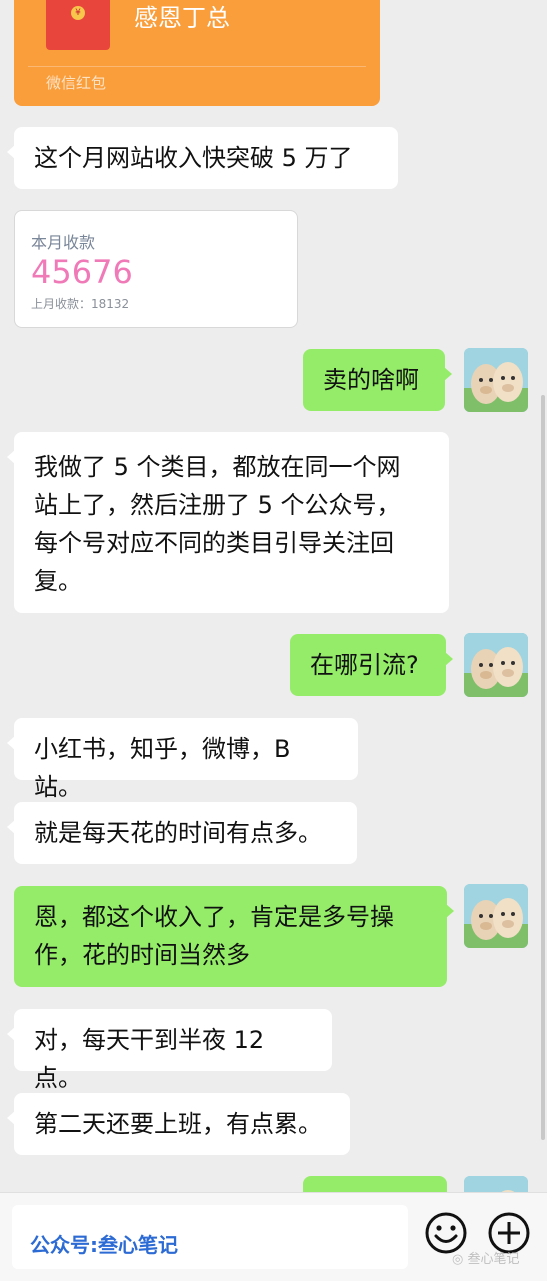  I want to click on message-line: 恩，都这个收入了，肯定是多号操, so click(214, 917).